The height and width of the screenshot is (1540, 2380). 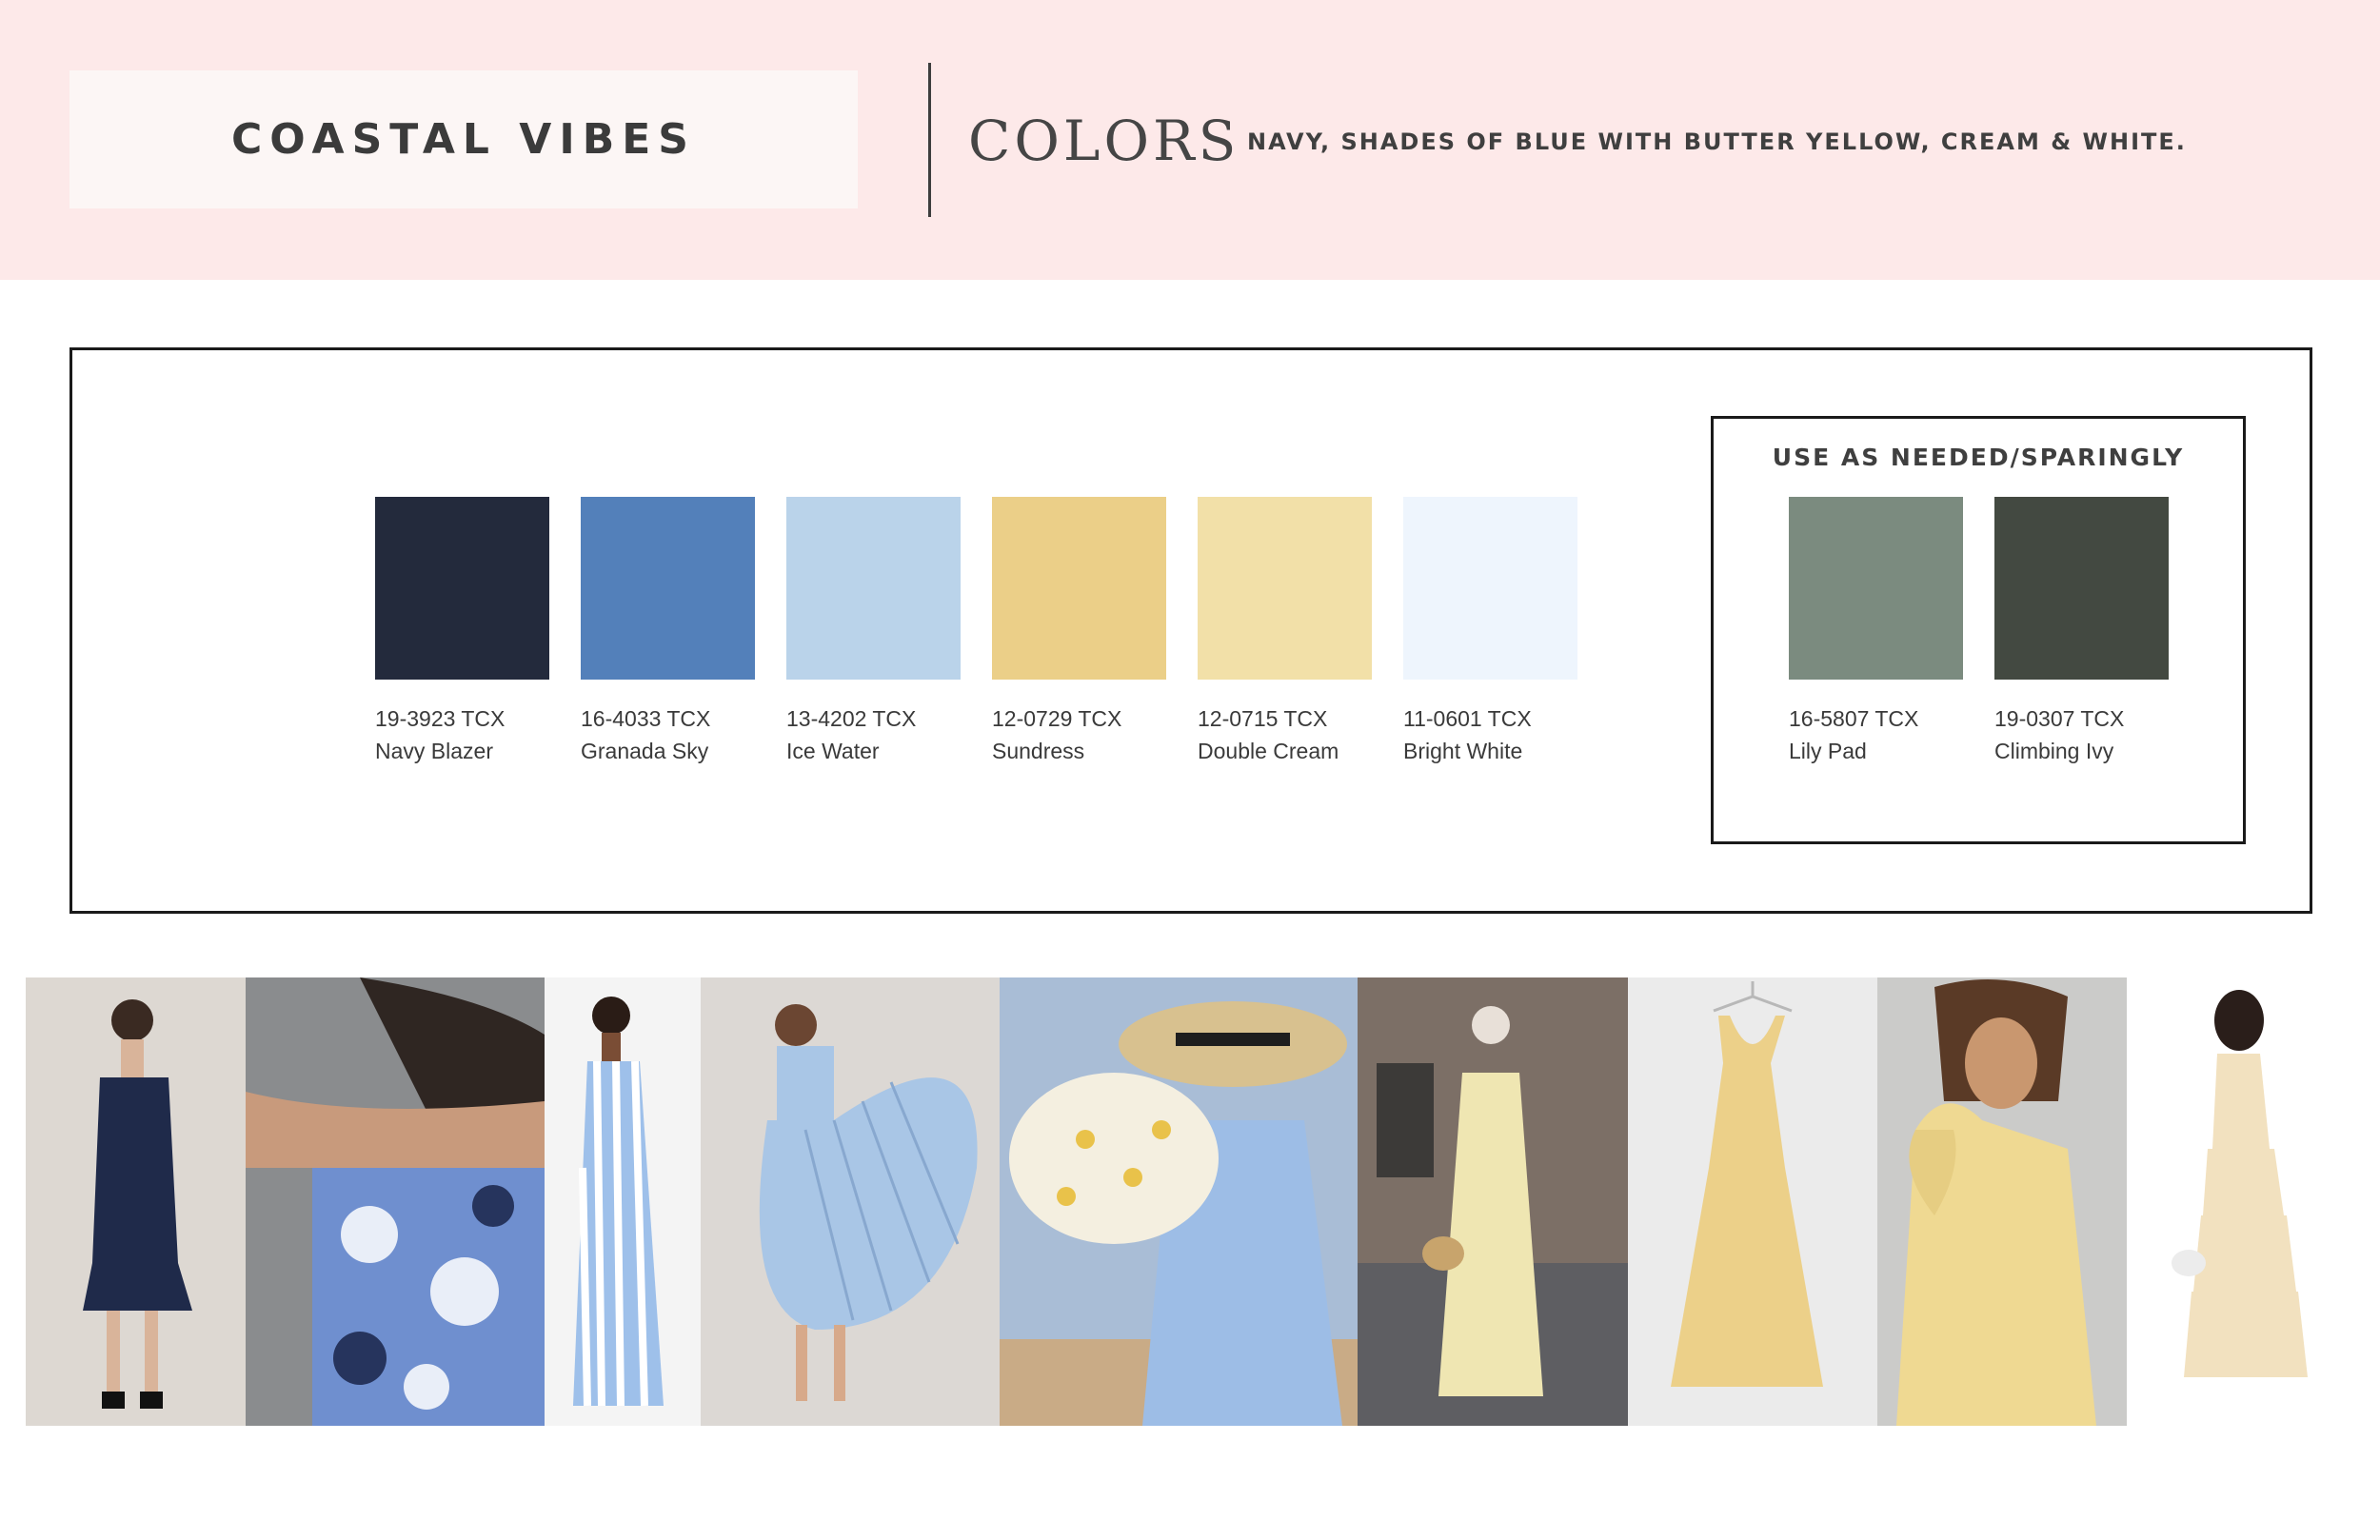 What do you see at coordinates (1079, 588) in the screenshot?
I see `swatch-sundress` at bounding box center [1079, 588].